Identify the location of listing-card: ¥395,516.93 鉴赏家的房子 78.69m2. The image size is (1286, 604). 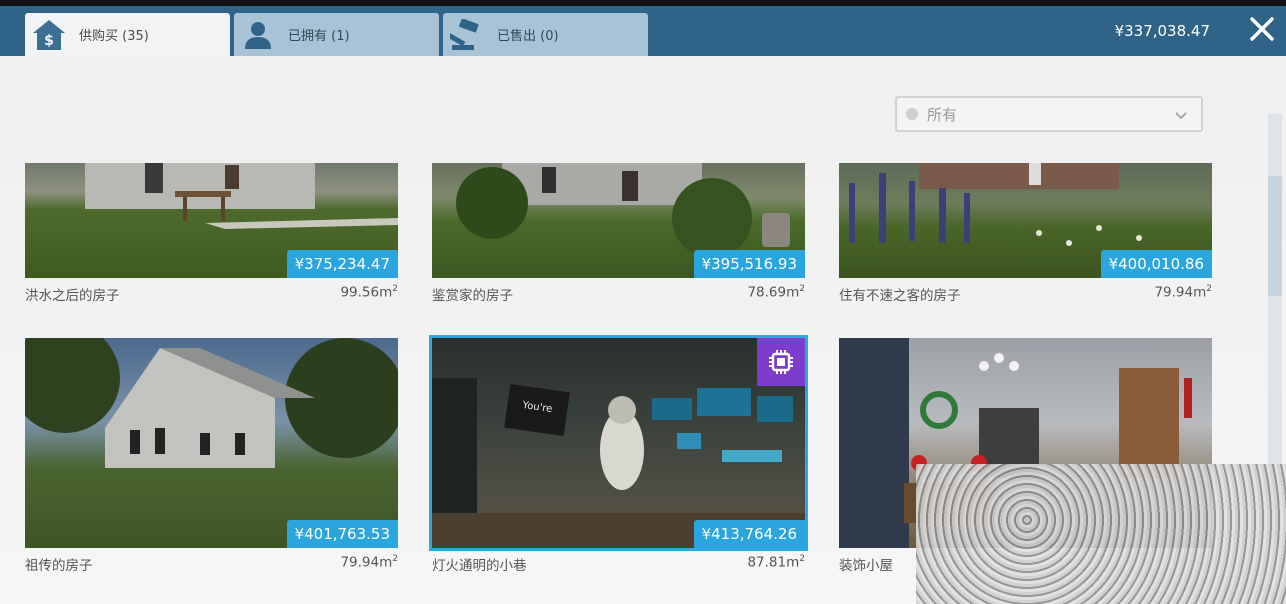
(618, 233).